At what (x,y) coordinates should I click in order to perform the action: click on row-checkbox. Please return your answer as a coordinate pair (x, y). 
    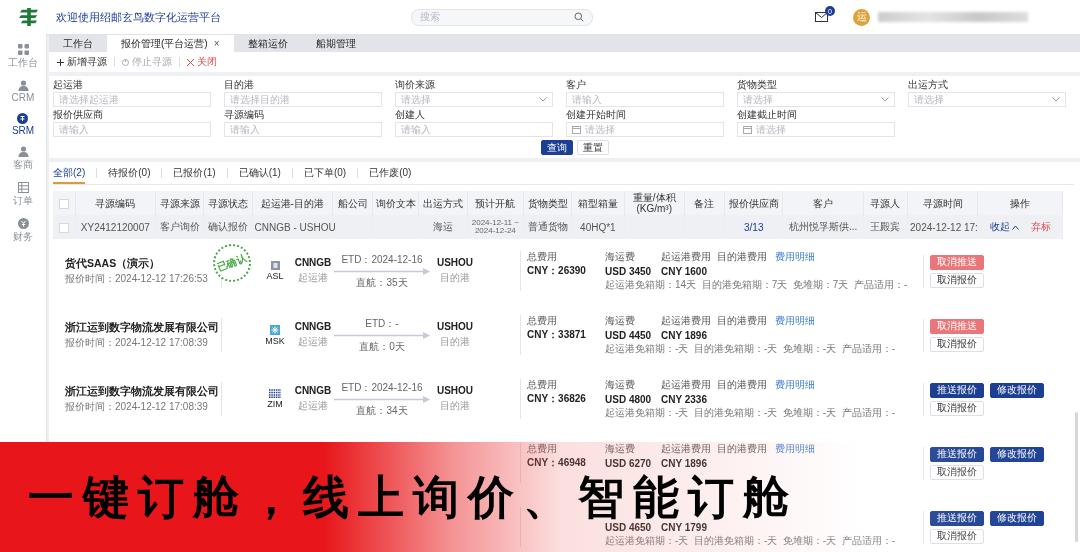
    Looking at the image, I should click on (63, 227).